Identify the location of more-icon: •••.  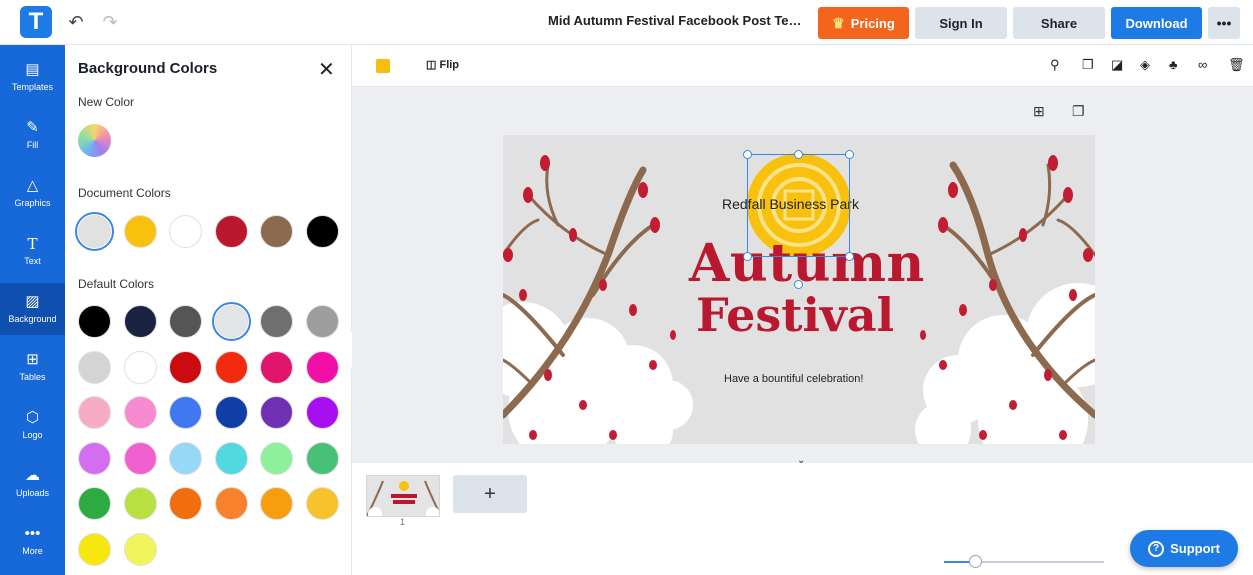
(32, 533).